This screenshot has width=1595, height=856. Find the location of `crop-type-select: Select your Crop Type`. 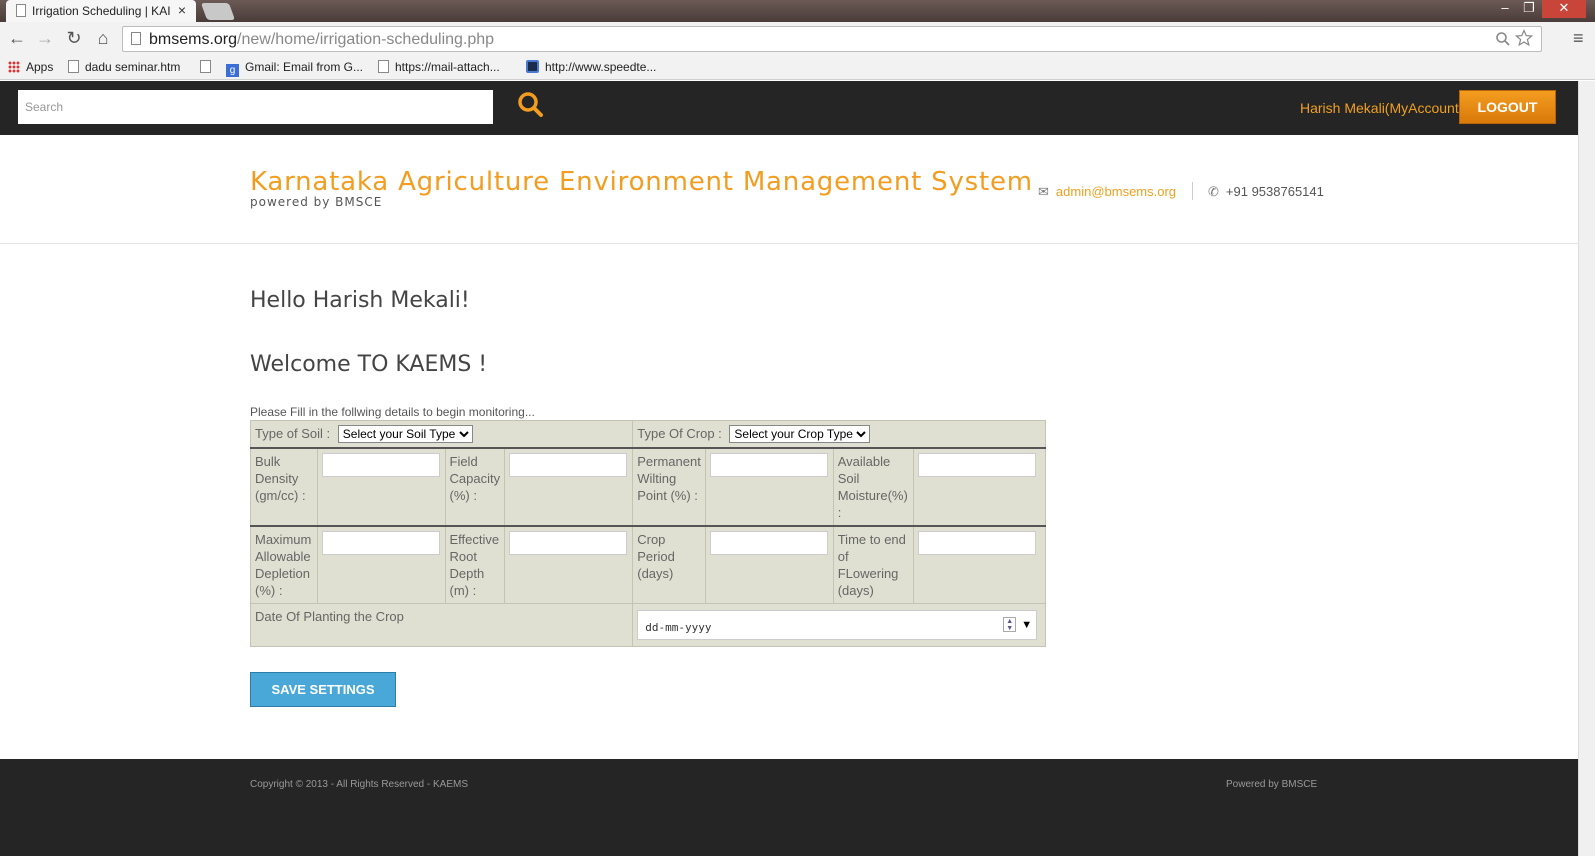

crop-type-select: Select your Crop Type is located at coordinates (800, 434).